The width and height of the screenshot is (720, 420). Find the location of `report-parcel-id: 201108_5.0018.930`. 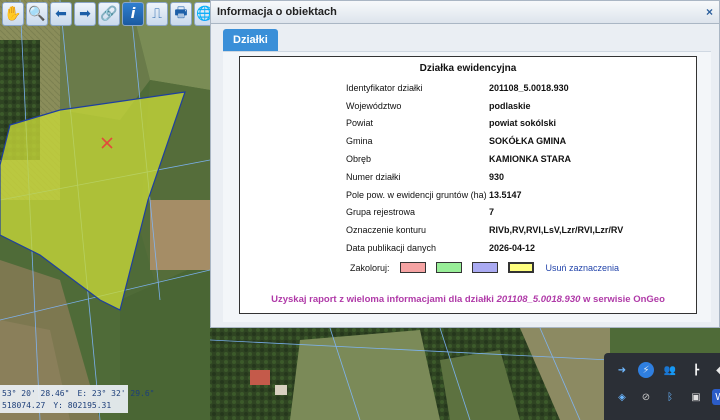

report-parcel-id: 201108_5.0018.930 is located at coordinates (538, 299).